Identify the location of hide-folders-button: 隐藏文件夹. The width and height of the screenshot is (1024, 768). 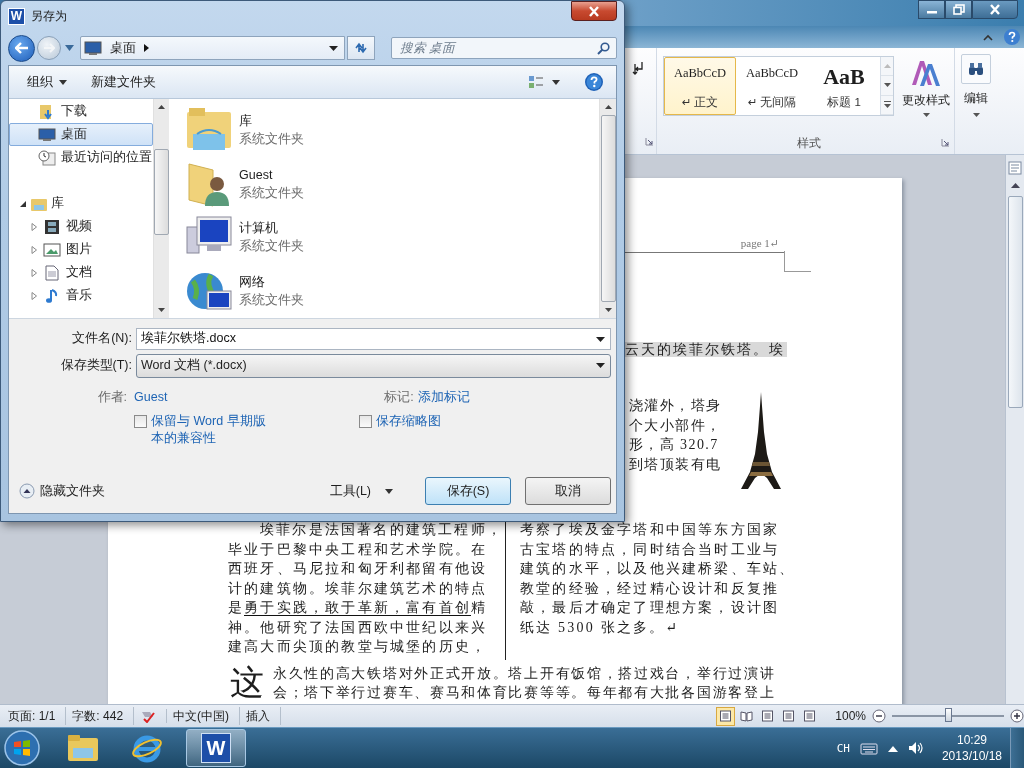
(62, 491).